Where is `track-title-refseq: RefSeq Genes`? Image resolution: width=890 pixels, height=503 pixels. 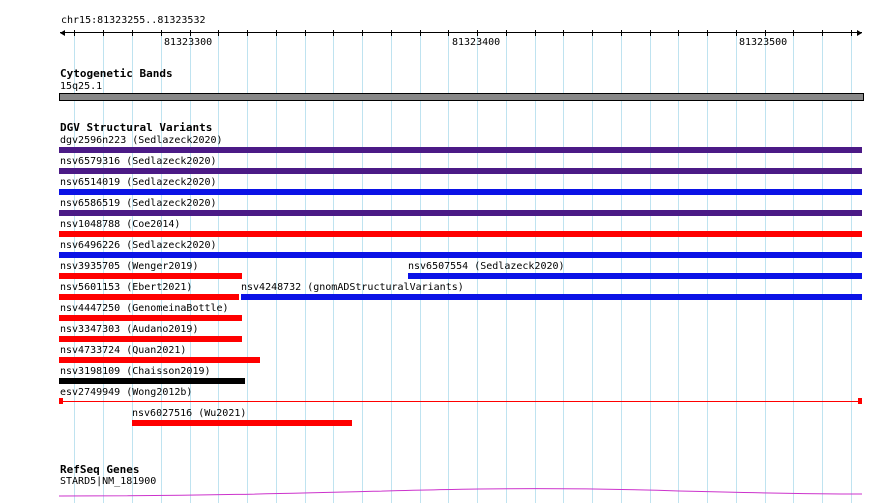 track-title-refseq: RefSeq Genes is located at coordinates (99, 469).